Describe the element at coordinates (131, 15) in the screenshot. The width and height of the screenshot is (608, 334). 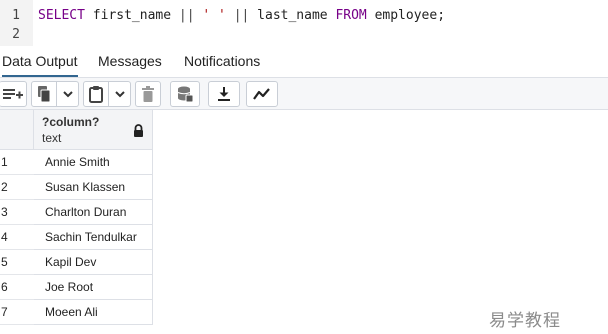
I see `sql-identifier: first_name` at that location.